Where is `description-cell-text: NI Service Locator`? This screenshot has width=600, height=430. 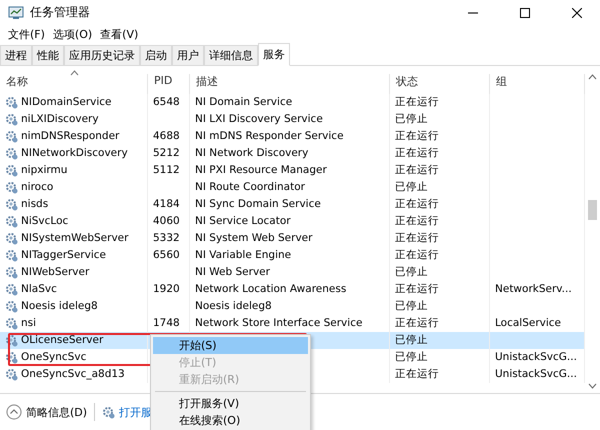
description-cell-text: NI Service Locator is located at coordinates (243, 221).